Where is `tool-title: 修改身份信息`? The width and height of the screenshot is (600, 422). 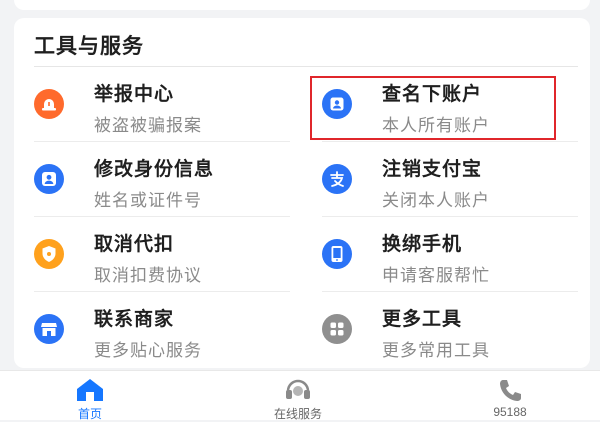
tool-title: 修改身份信息 is located at coordinates (154, 169).